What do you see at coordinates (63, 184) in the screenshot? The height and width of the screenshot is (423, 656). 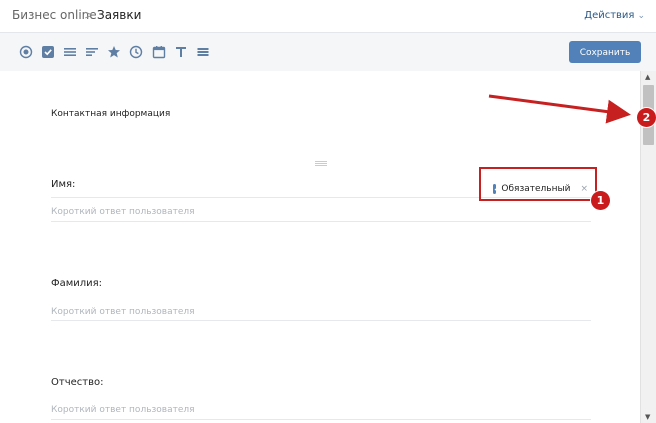 I see `field-label-first-name: Имя:` at bounding box center [63, 184].